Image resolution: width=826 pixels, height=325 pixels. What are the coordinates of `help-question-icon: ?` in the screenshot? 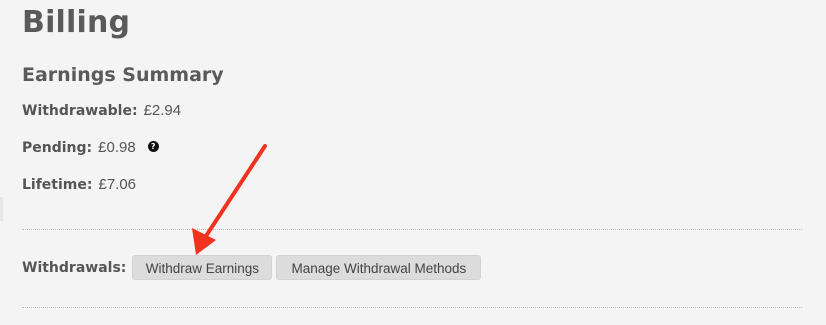 It's located at (153, 146).